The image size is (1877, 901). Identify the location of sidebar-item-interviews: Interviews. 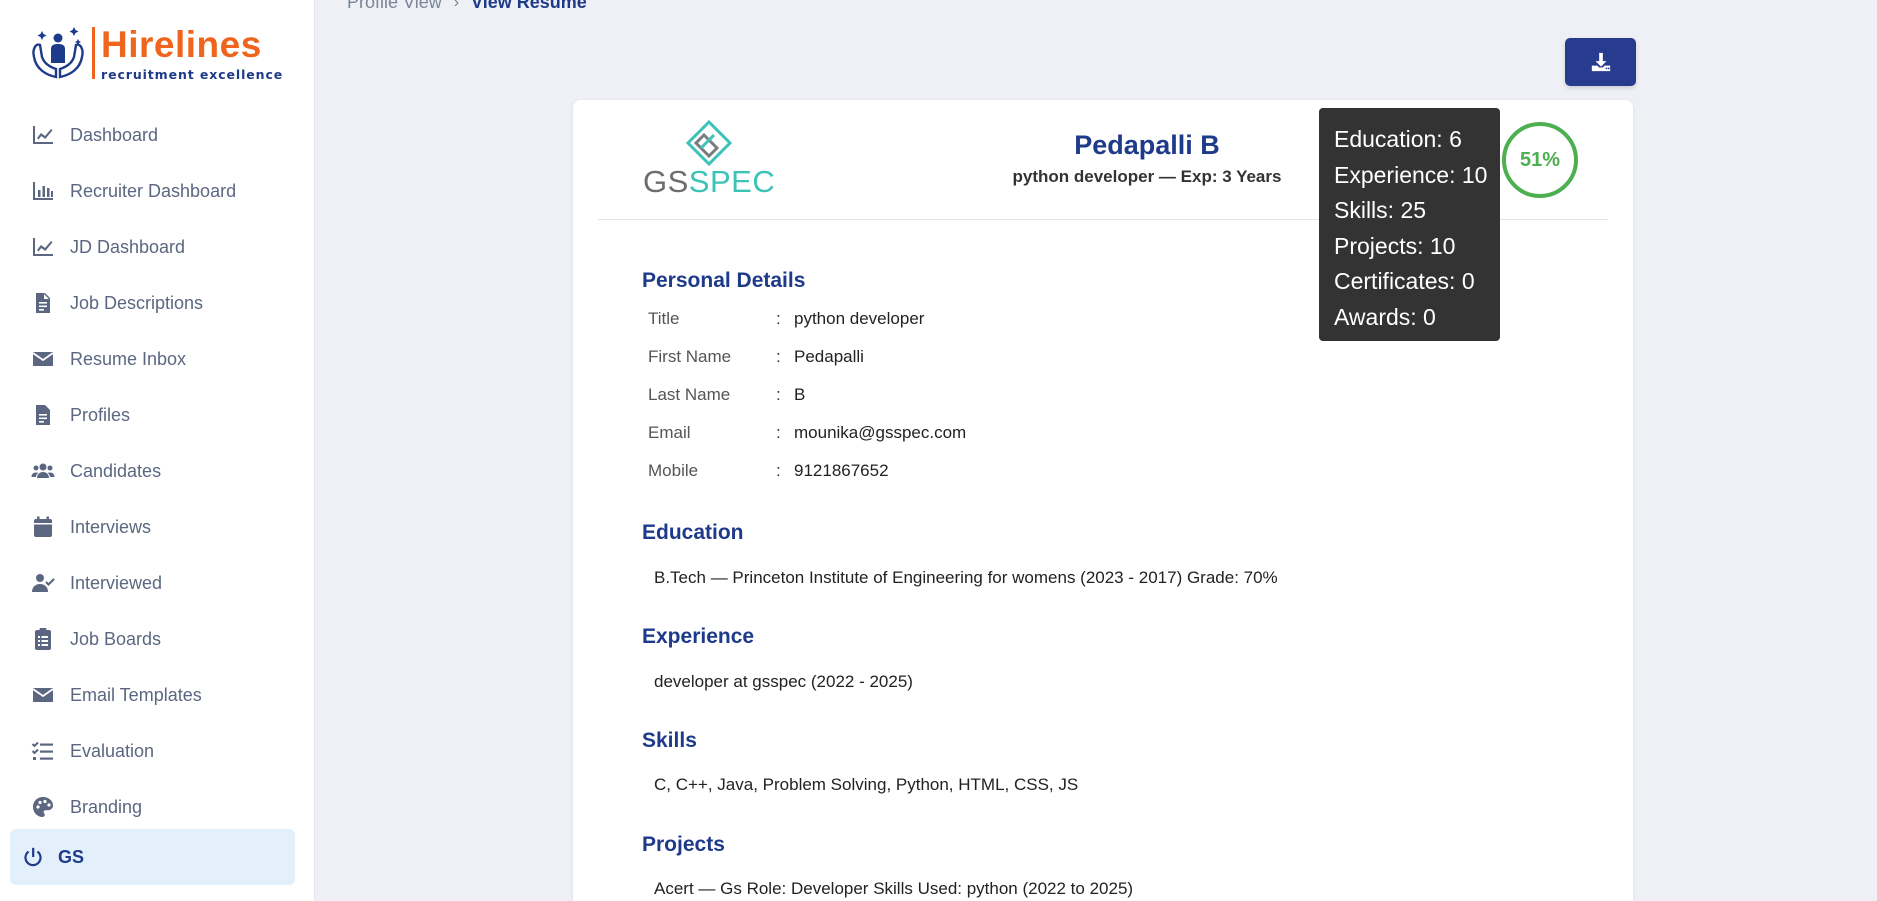
(157, 527).